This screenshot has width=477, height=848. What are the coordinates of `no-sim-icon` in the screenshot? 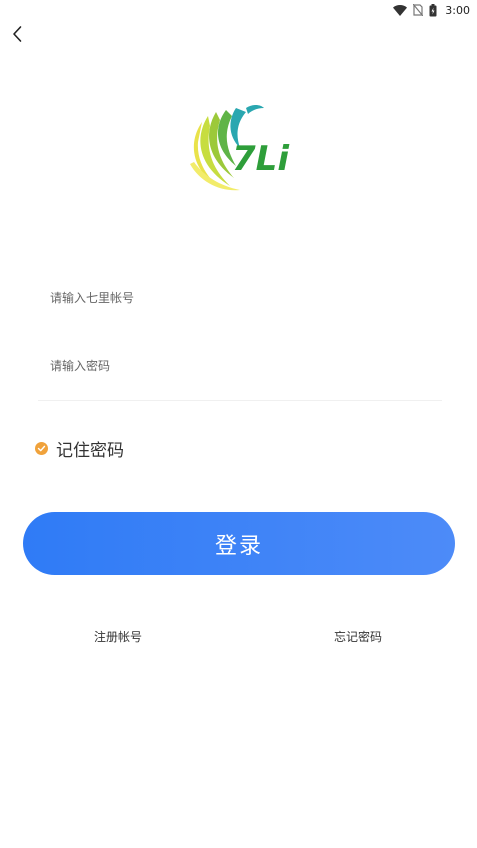 It's located at (418, 10).